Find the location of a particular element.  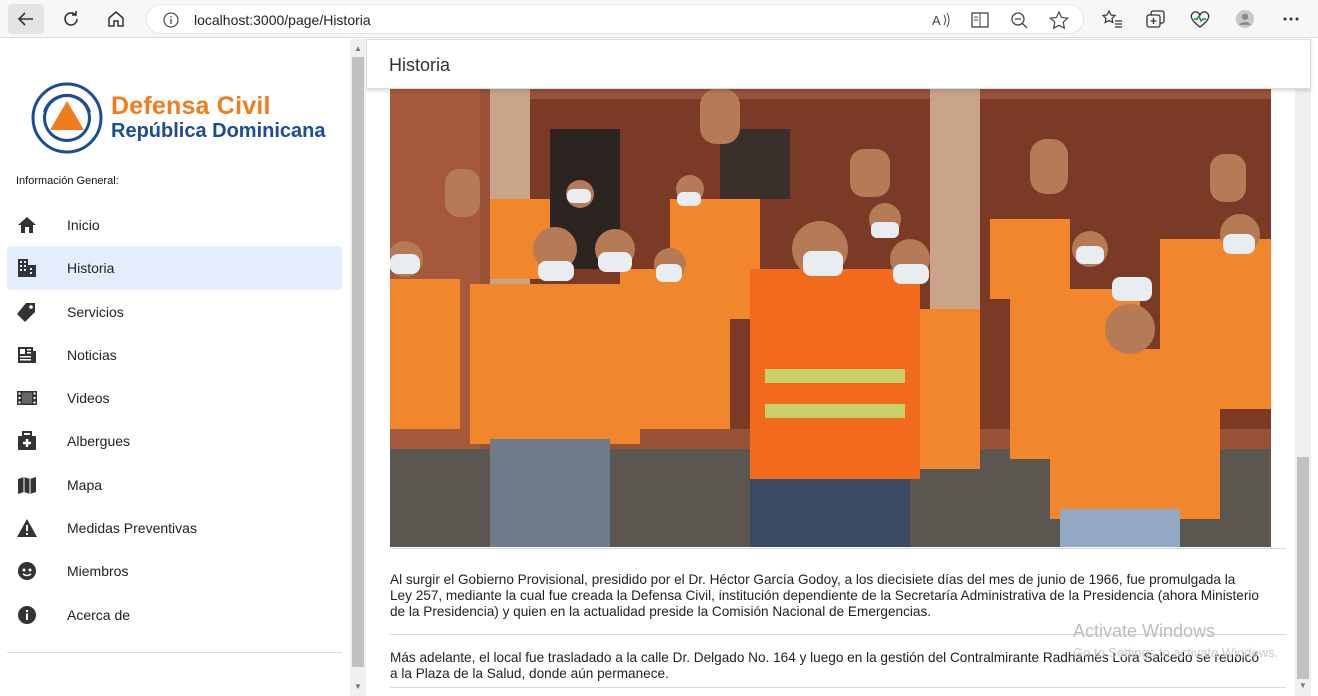

favorites-list-icon is located at coordinates (1112, 19).